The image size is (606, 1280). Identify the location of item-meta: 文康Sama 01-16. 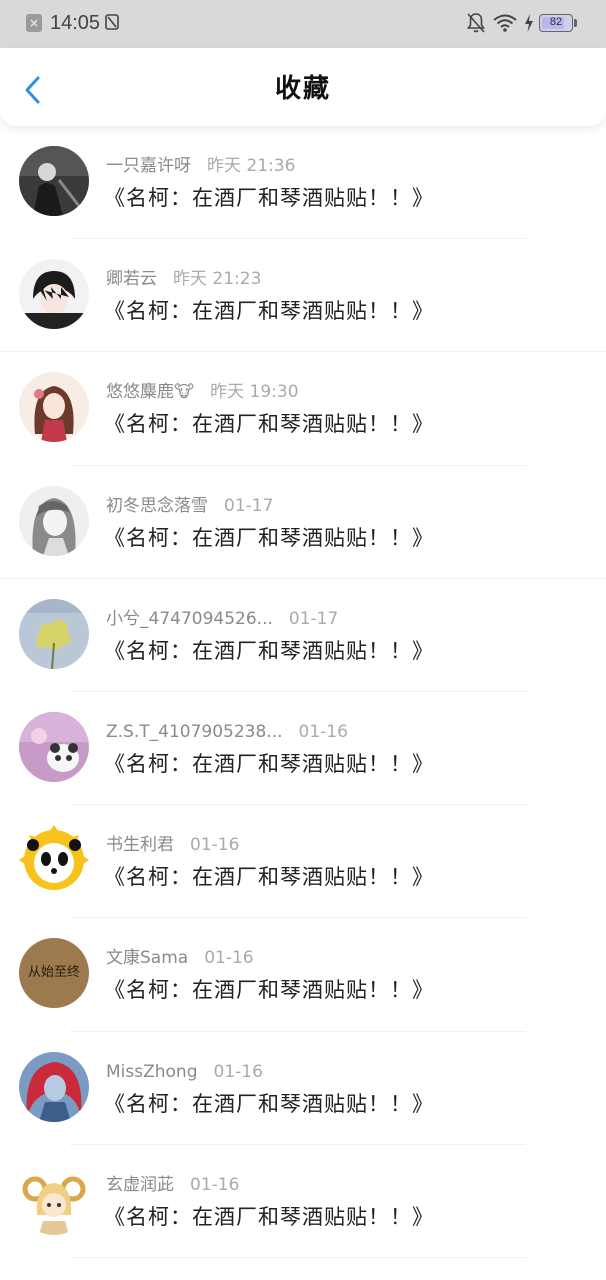
(180, 958).